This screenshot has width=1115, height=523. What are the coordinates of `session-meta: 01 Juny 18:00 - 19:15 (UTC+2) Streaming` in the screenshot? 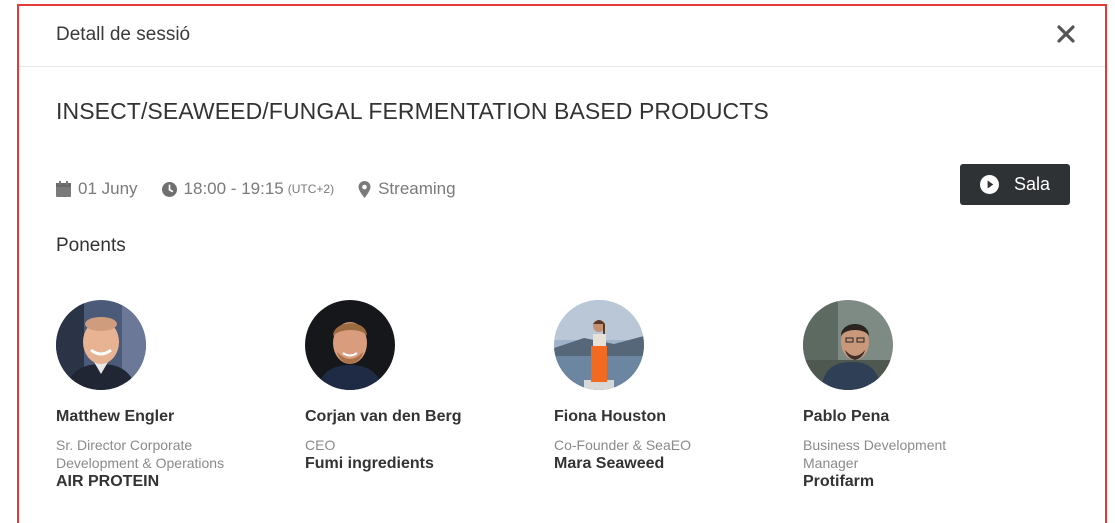 It's located at (268, 189).